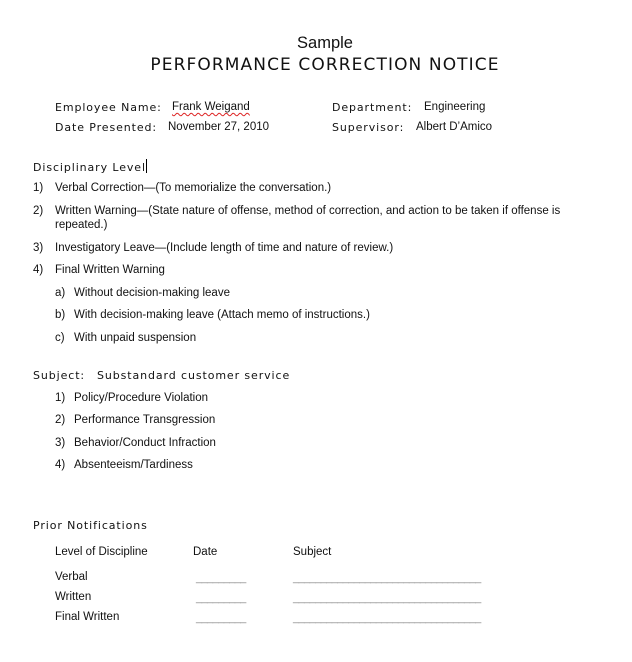 This screenshot has width=632, height=662. Describe the element at coordinates (38, 211) in the screenshot. I see `disciplinary-item-num: 2)` at that location.